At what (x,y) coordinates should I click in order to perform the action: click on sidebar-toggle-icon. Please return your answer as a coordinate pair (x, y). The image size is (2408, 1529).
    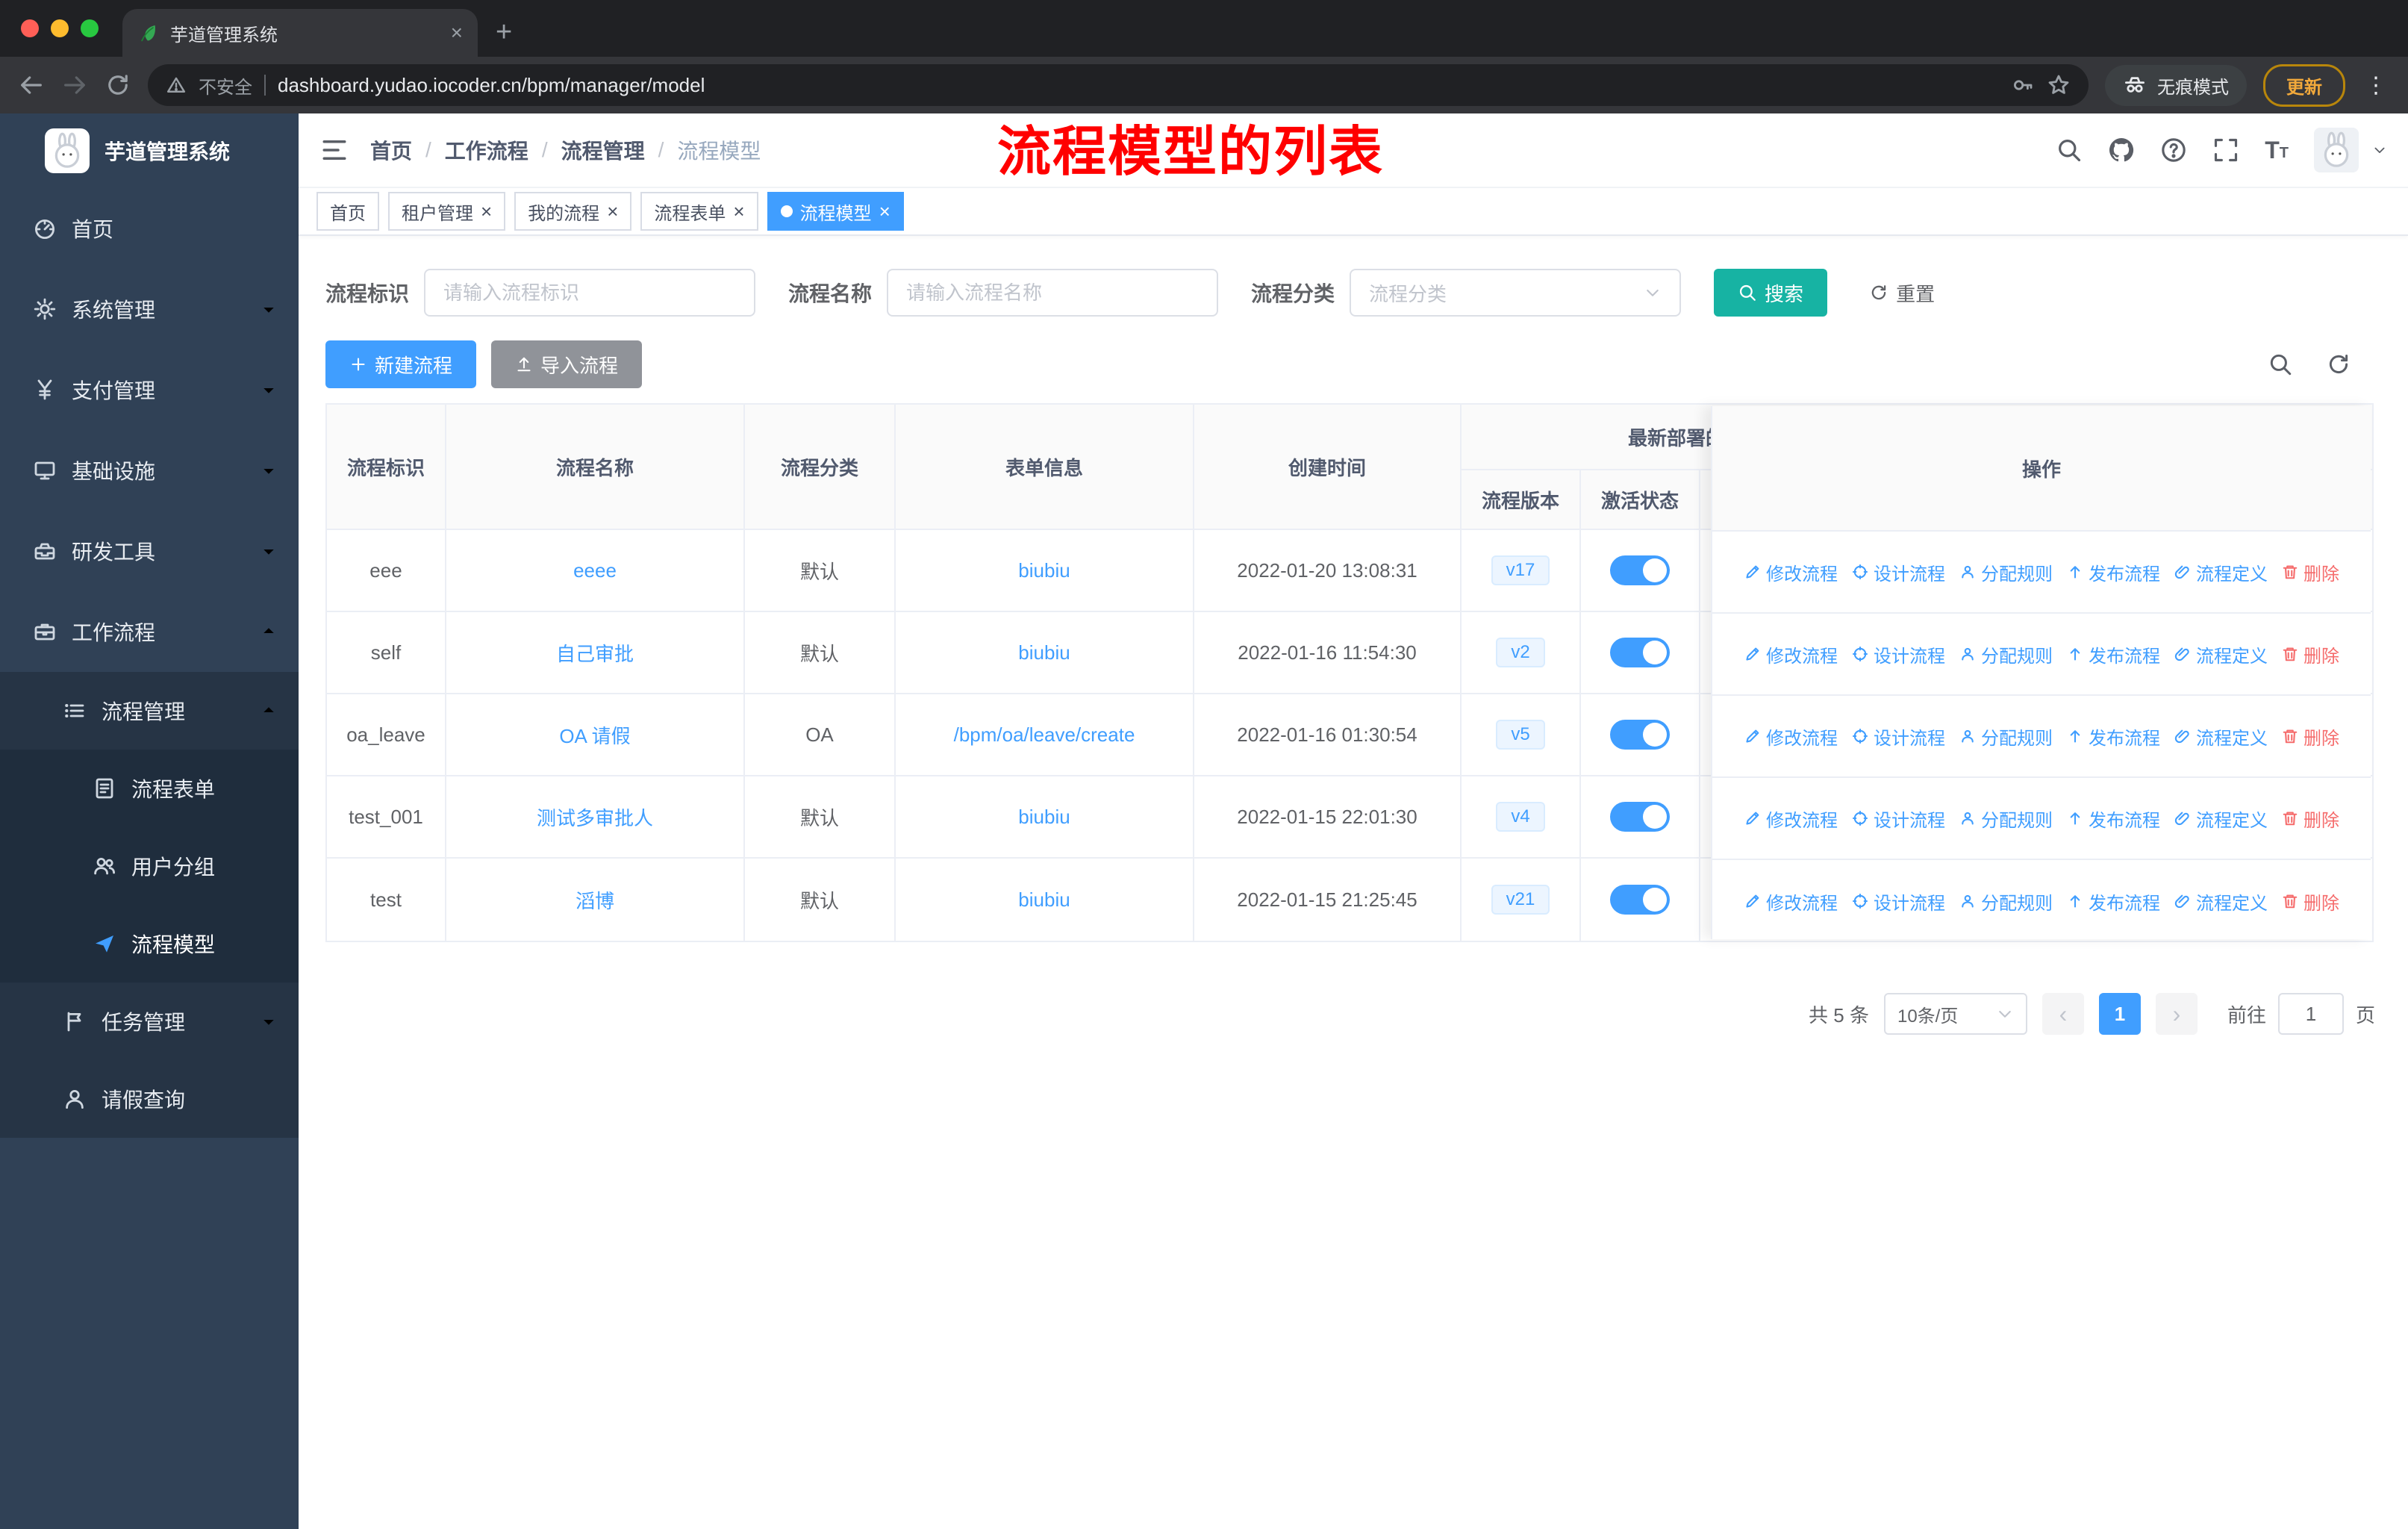
    Looking at the image, I should click on (334, 150).